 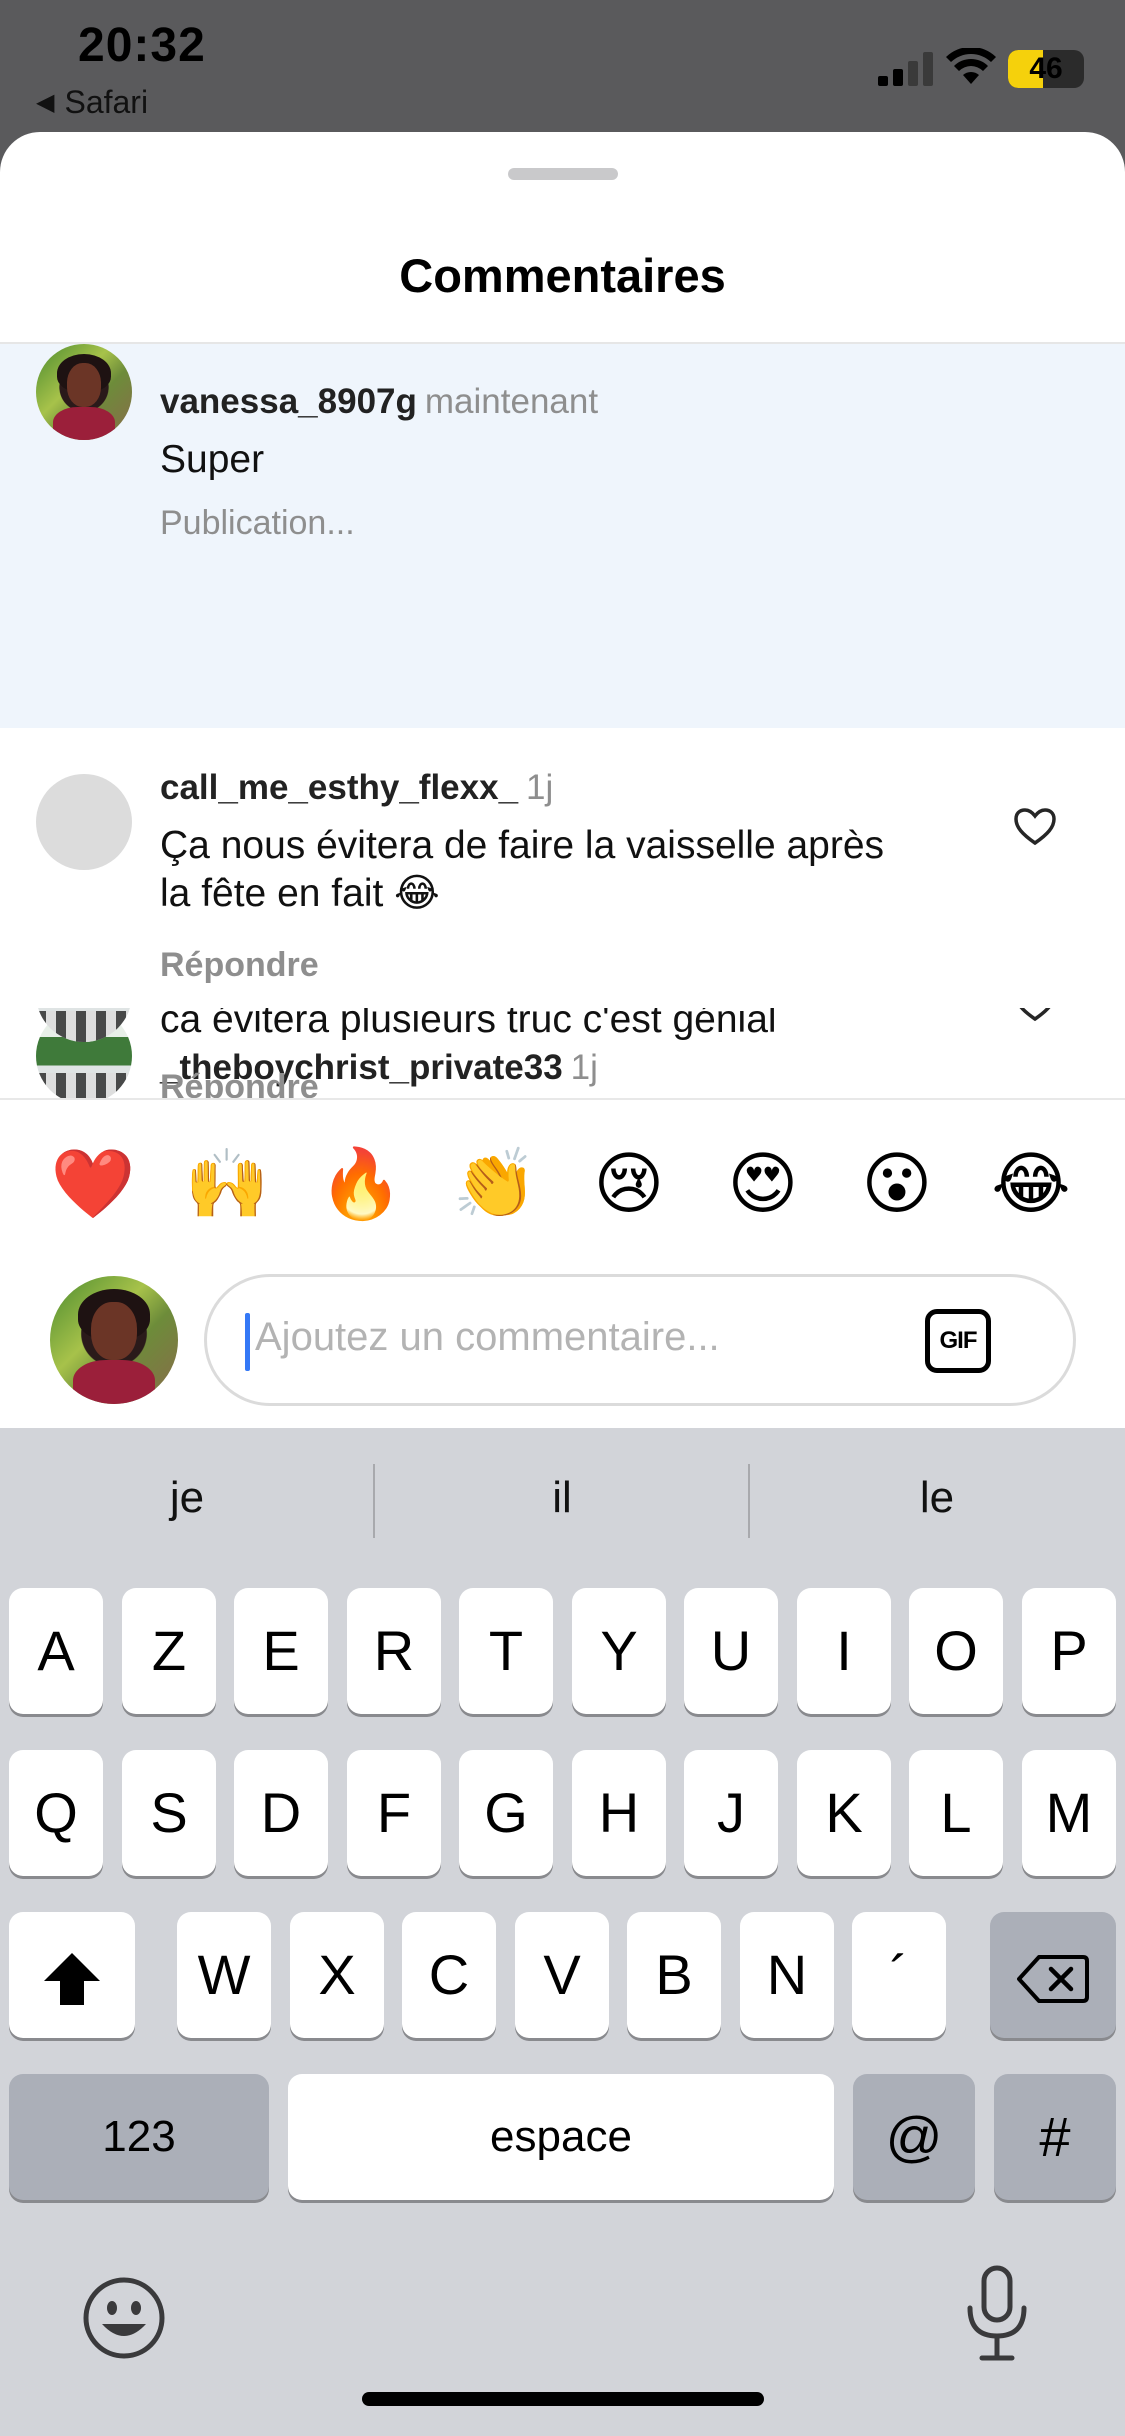 I want to click on battery-percent: 46, so click(x=1046, y=68).